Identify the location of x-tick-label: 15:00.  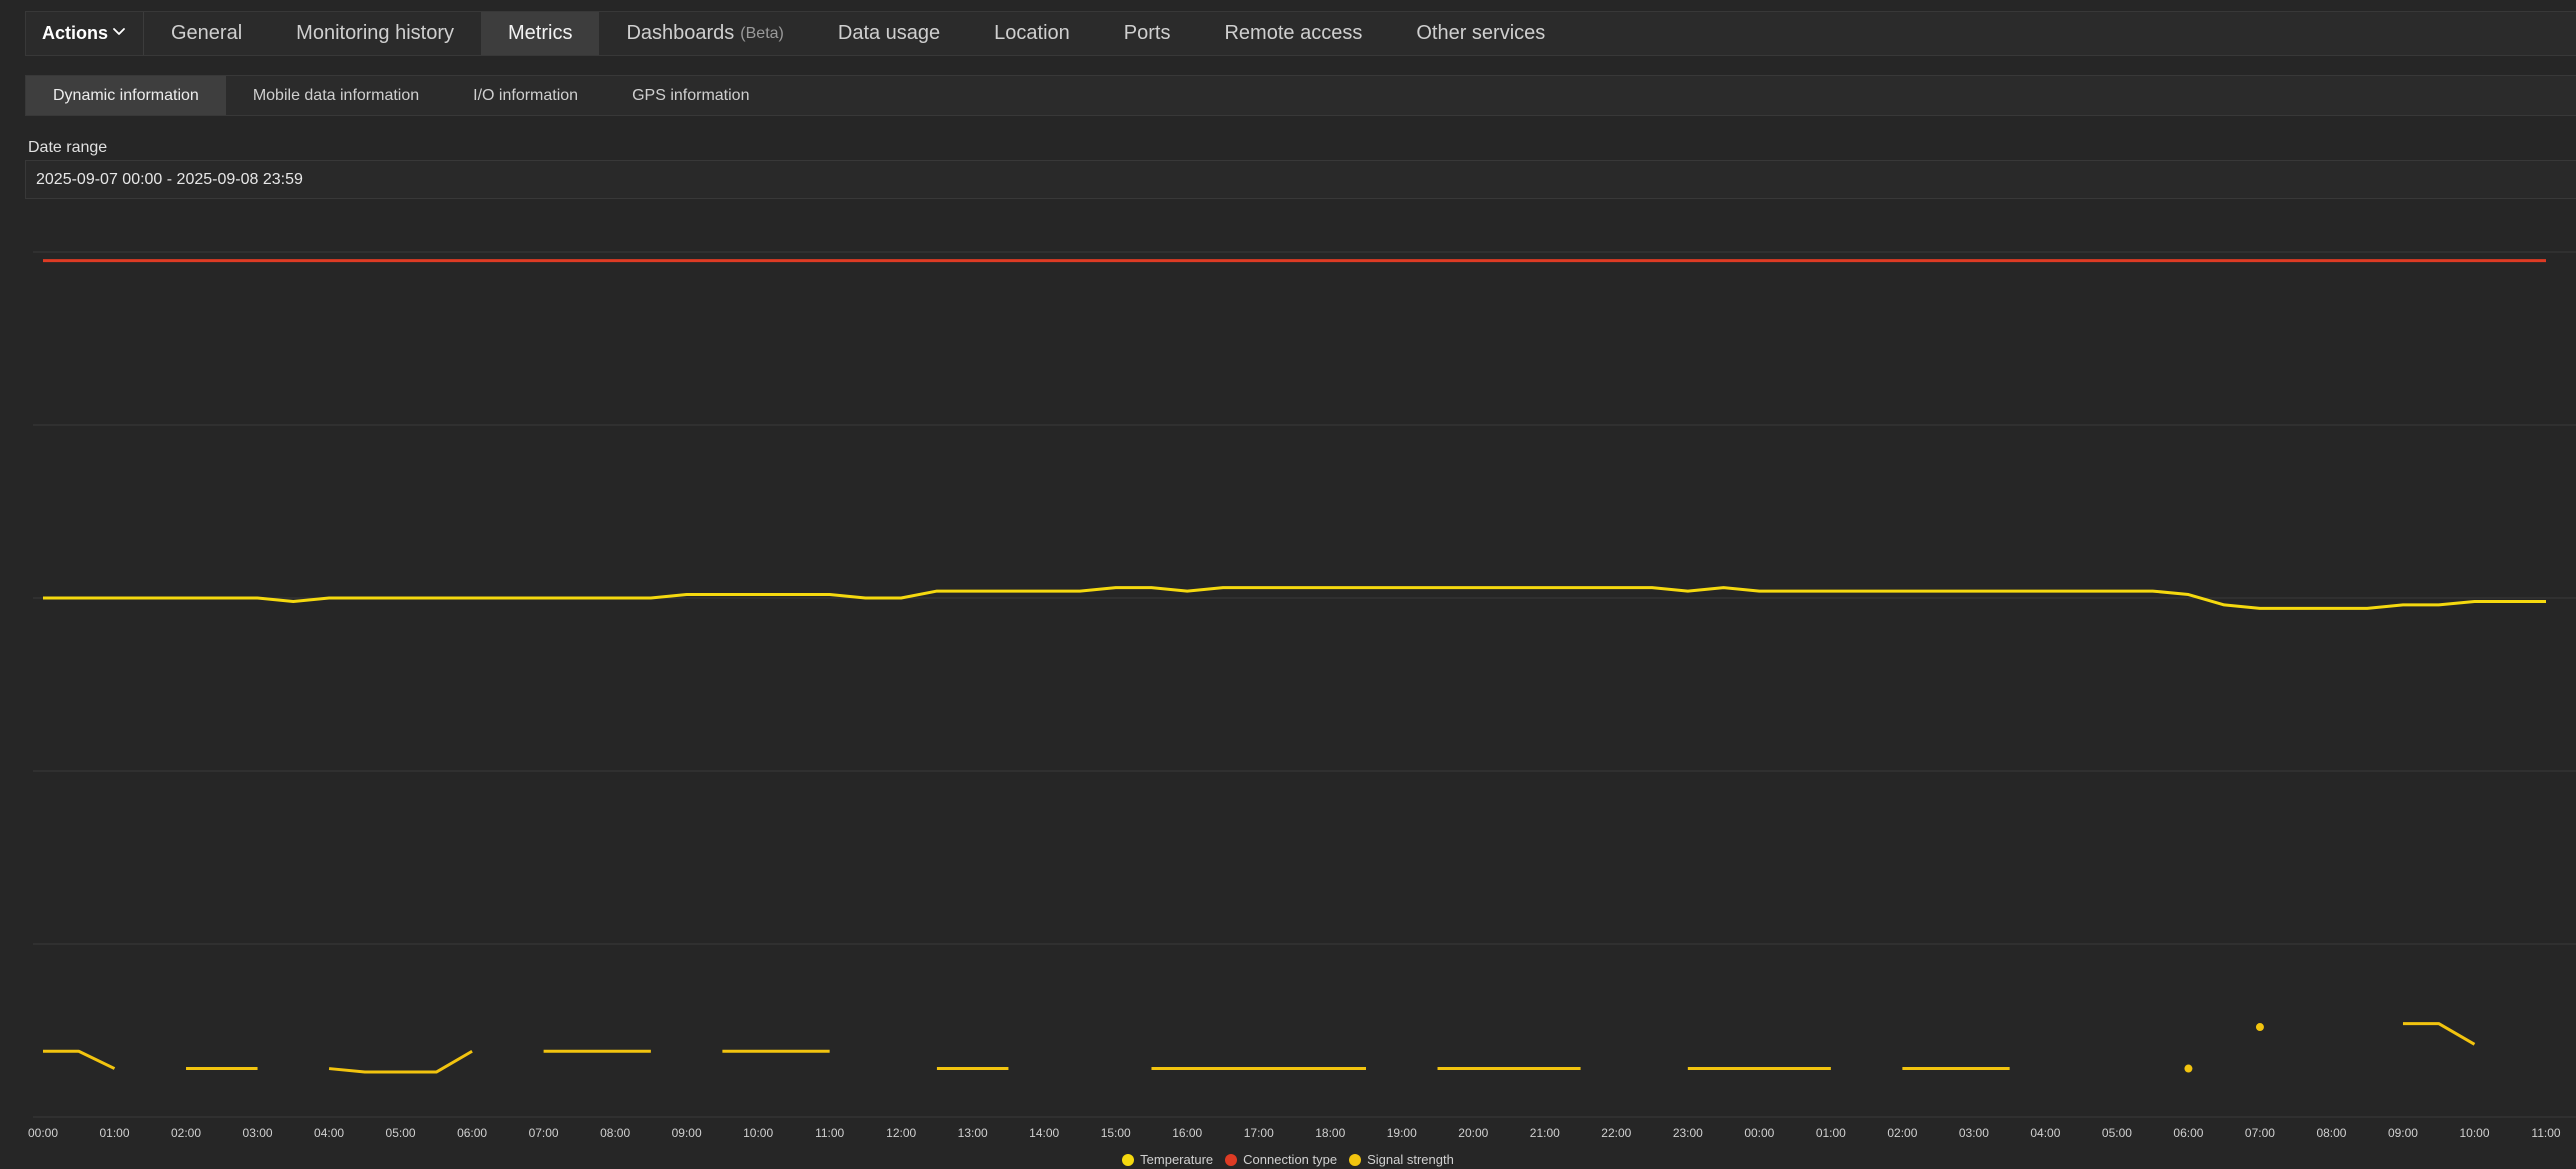
(1116, 1133).